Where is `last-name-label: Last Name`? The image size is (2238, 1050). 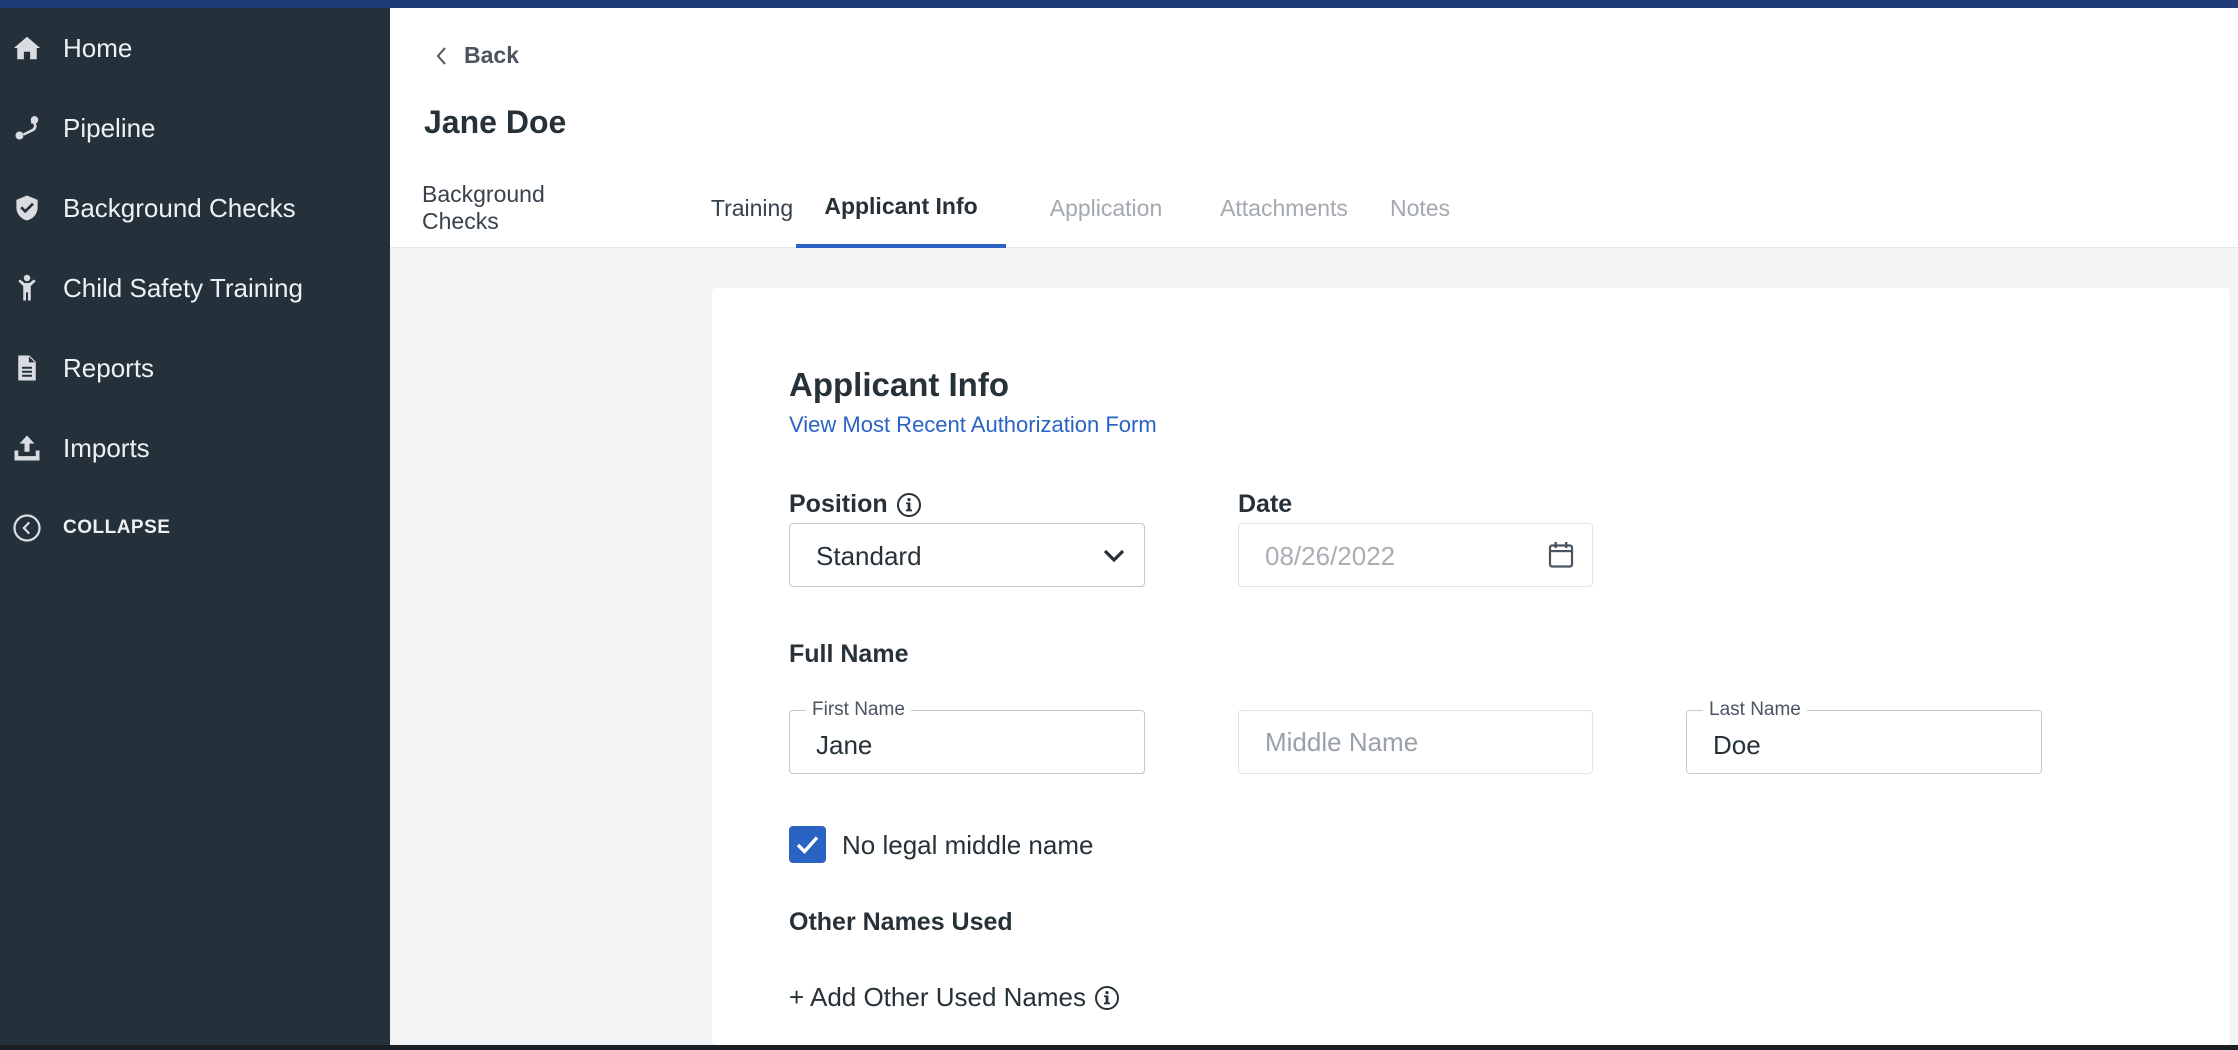
last-name-label: Last Name is located at coordinates (1755, 710).